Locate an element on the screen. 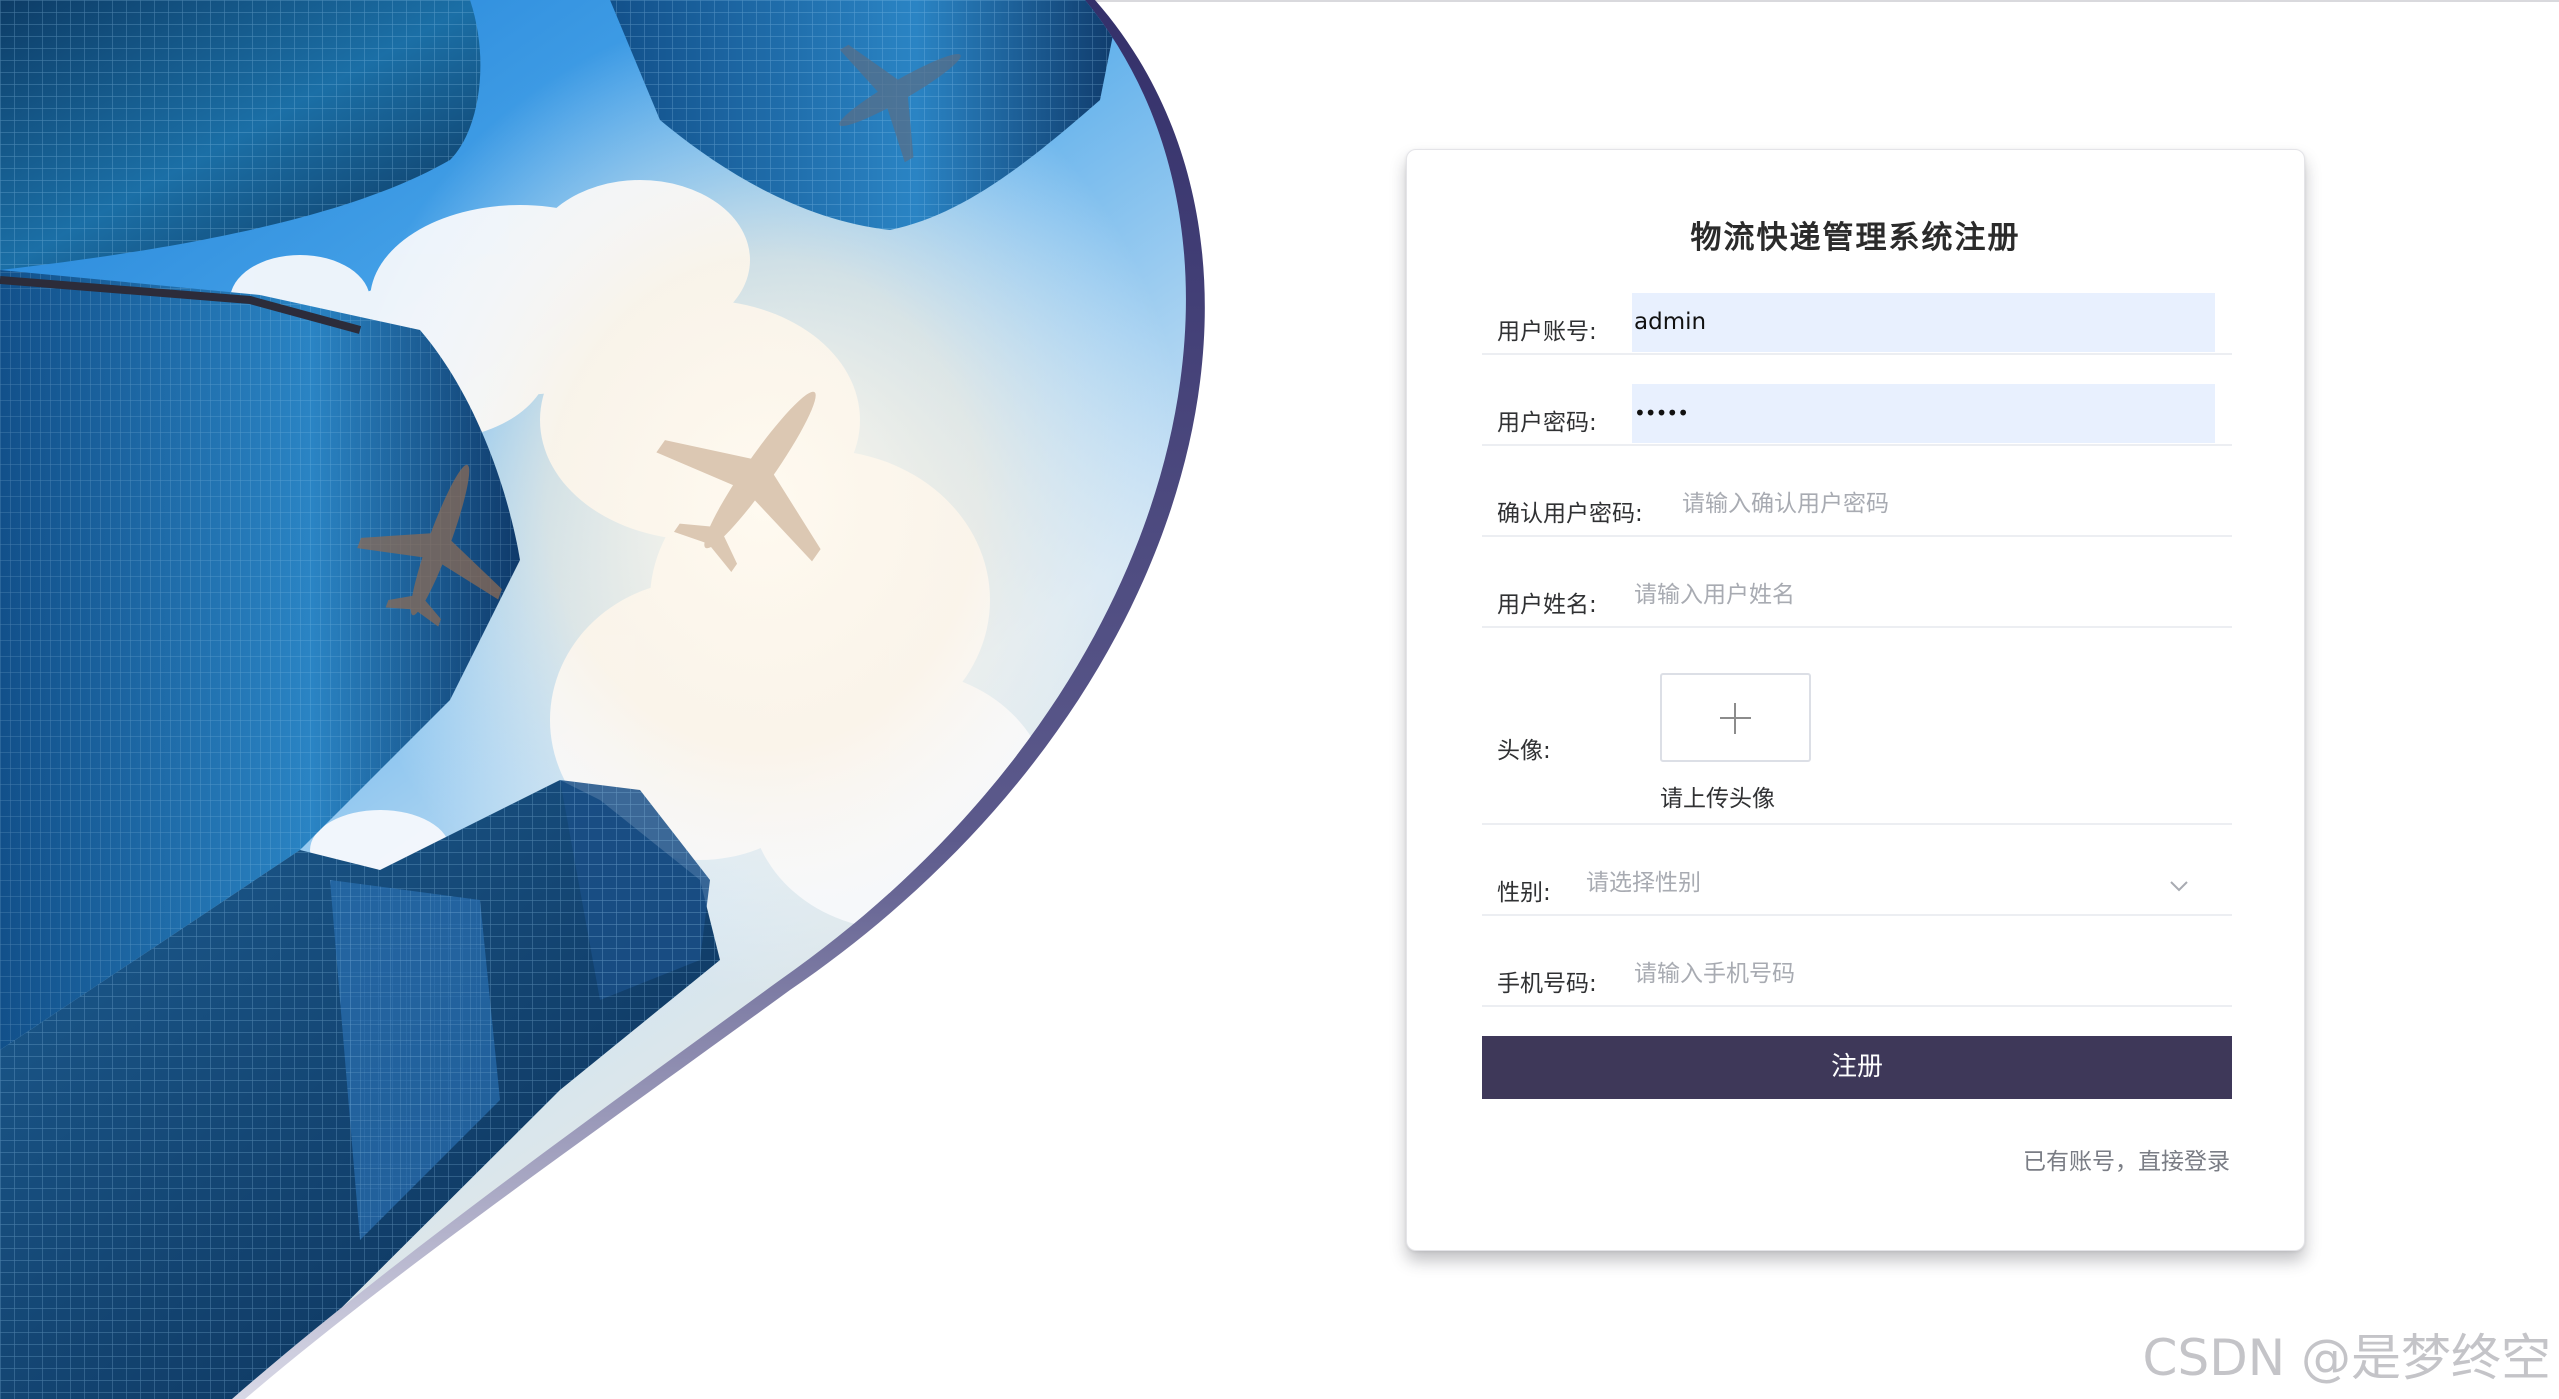 The height and width of the screenshot is (1399, 2559). password-row: 用户密码: ••••• is located at coordinates (1857, 415).